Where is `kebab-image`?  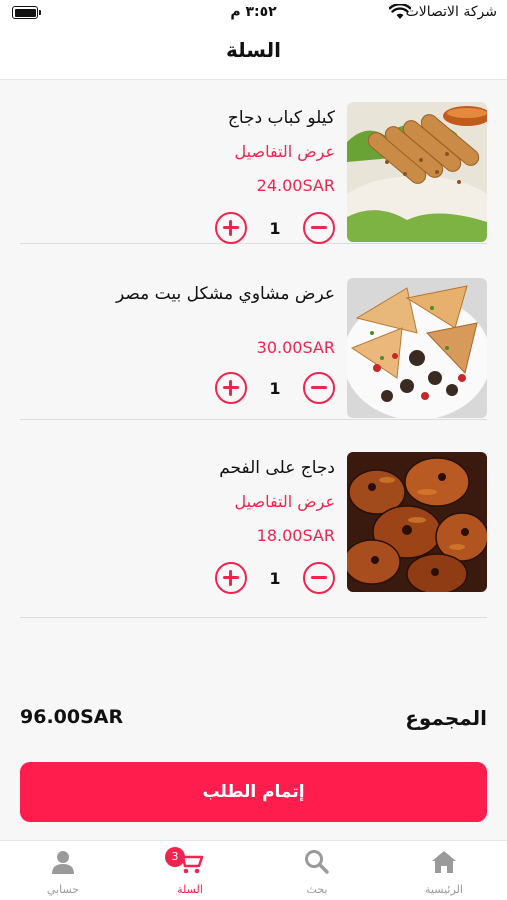 kebab-image is located at coordinates (417, 172).